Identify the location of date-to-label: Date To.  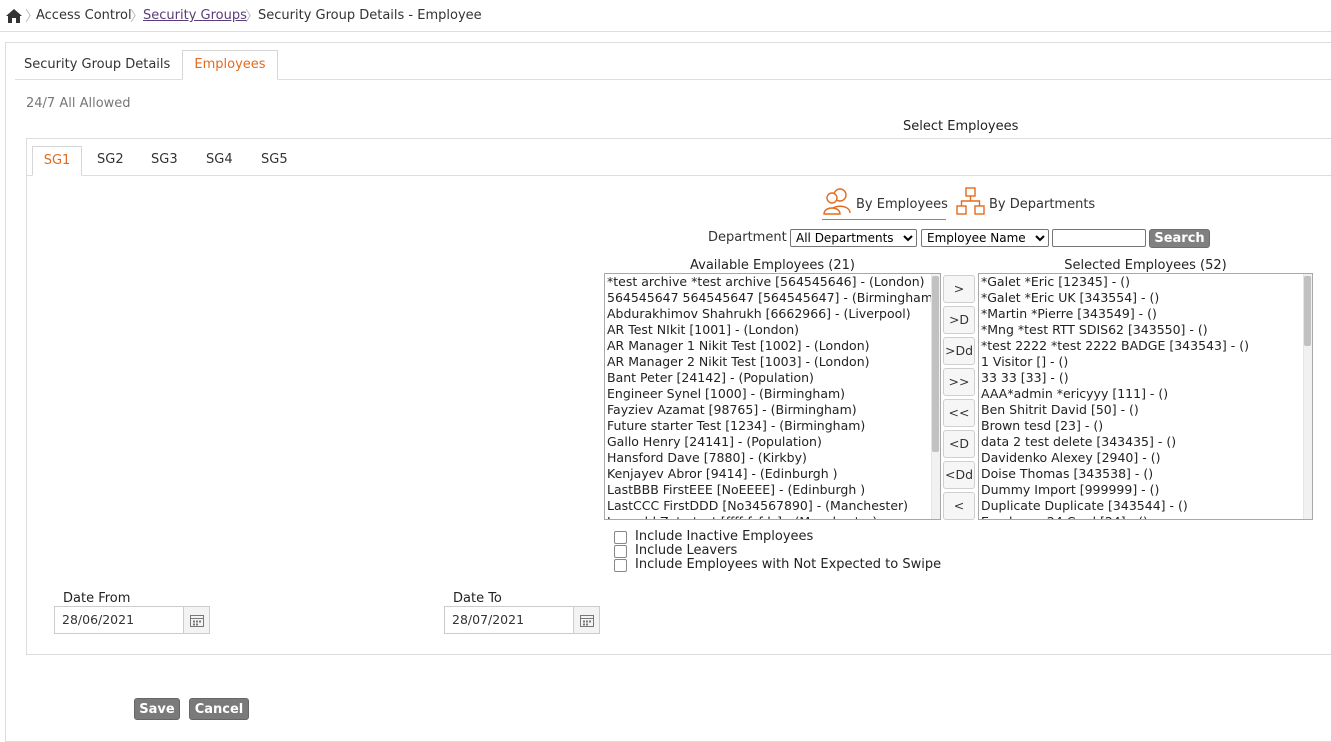
(477, 598).